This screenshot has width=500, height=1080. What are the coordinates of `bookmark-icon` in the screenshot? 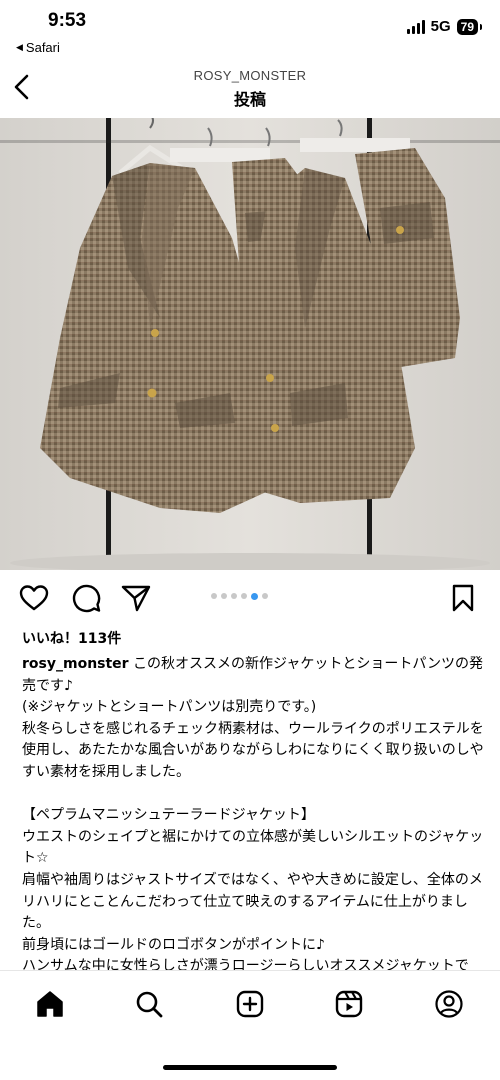 It's located at (463, 598).